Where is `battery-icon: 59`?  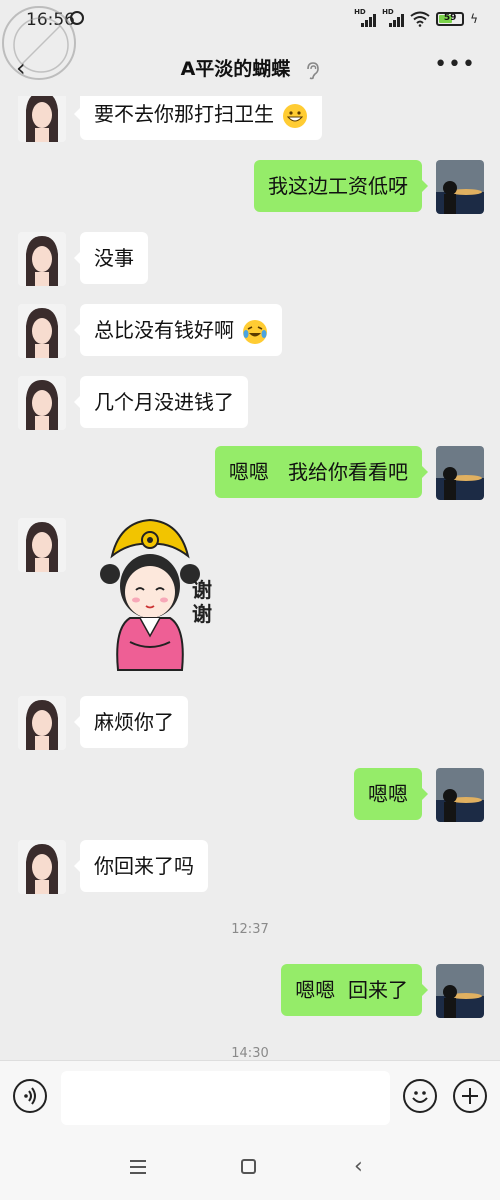
battery-icon: 59 is located at coordinates (450, 19).